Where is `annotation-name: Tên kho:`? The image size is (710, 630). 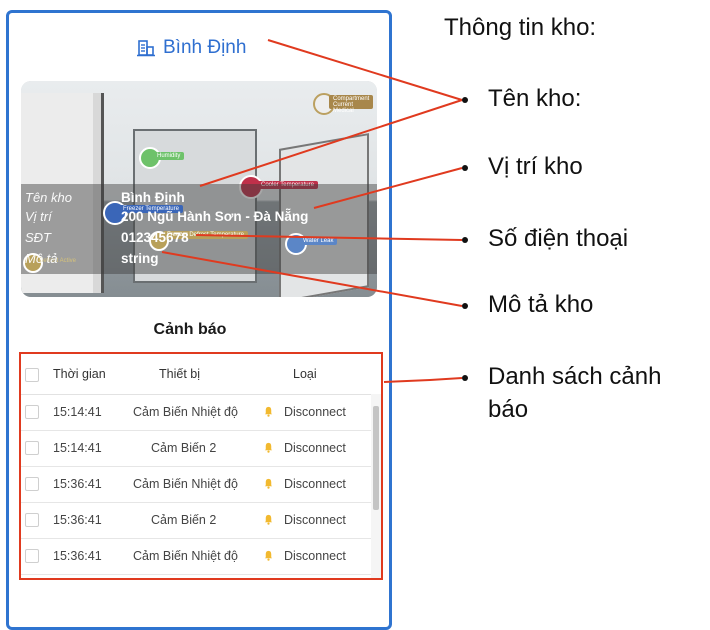 annotation-name: Tên kho: is located at coordinates (535, 98).